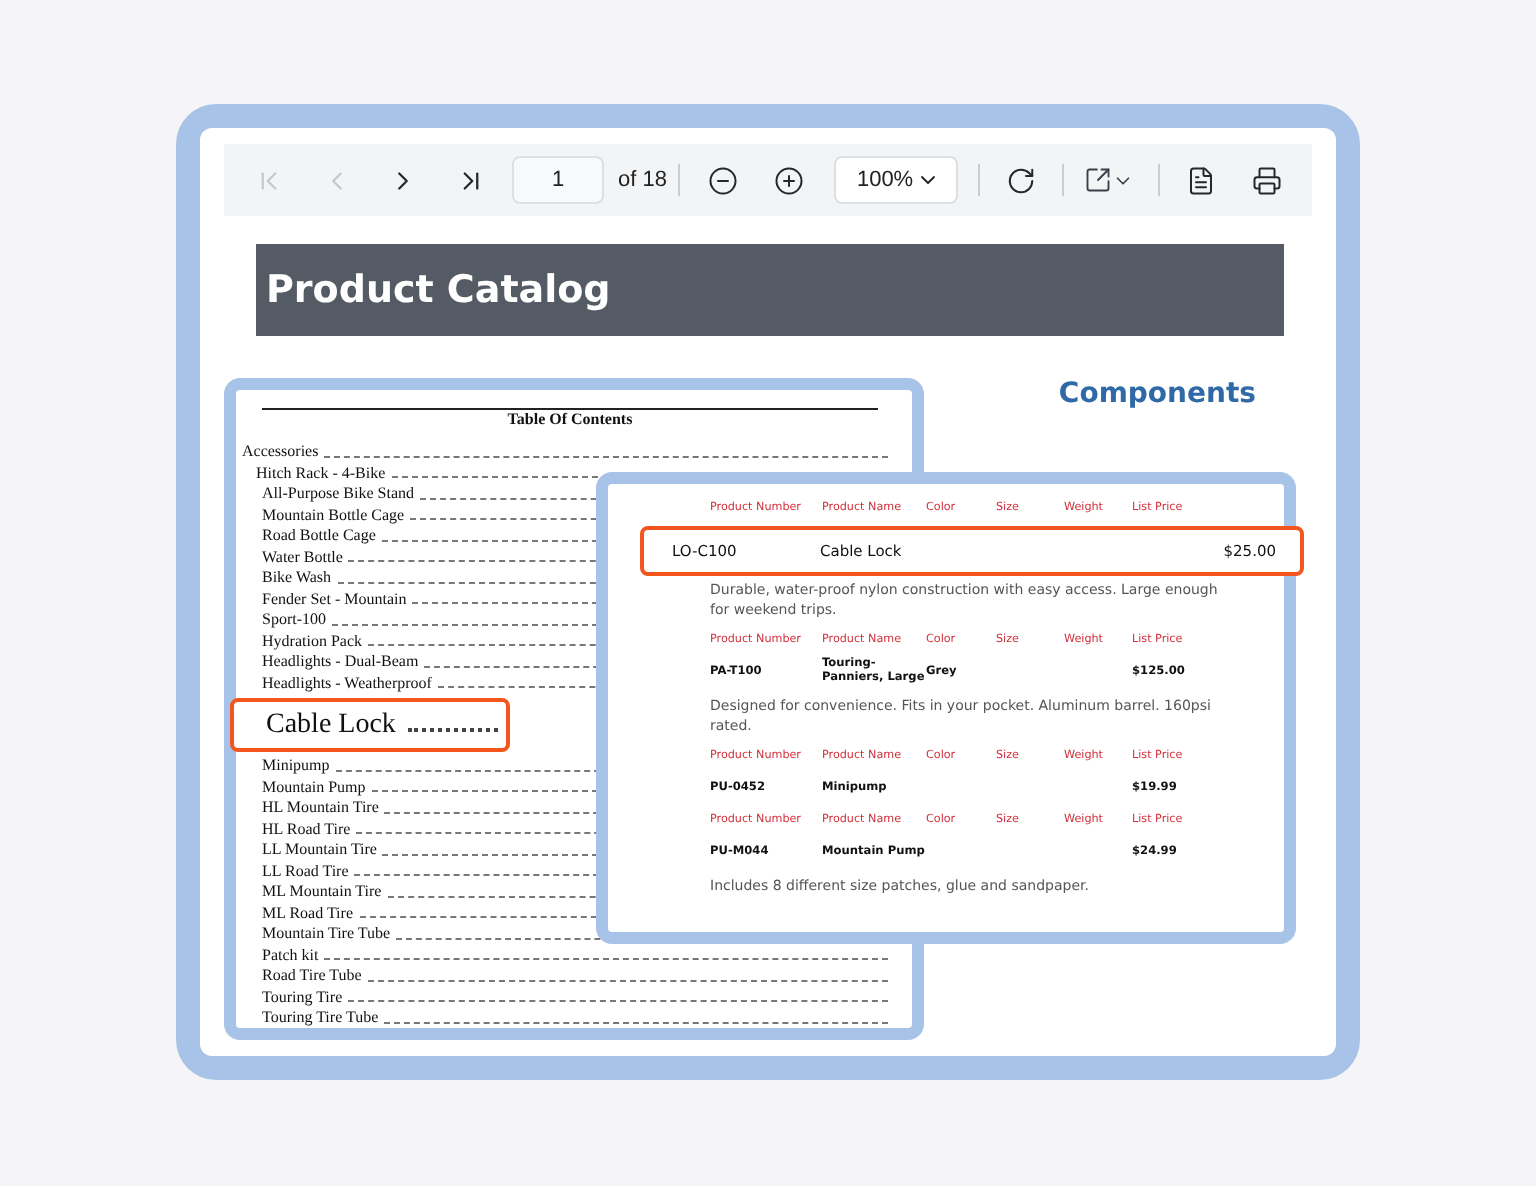  What do you see at coordinates (320, 808) in the screenshot?
I see `toc-entry: HL Mountain Tire` at bounding box center [320, 808].